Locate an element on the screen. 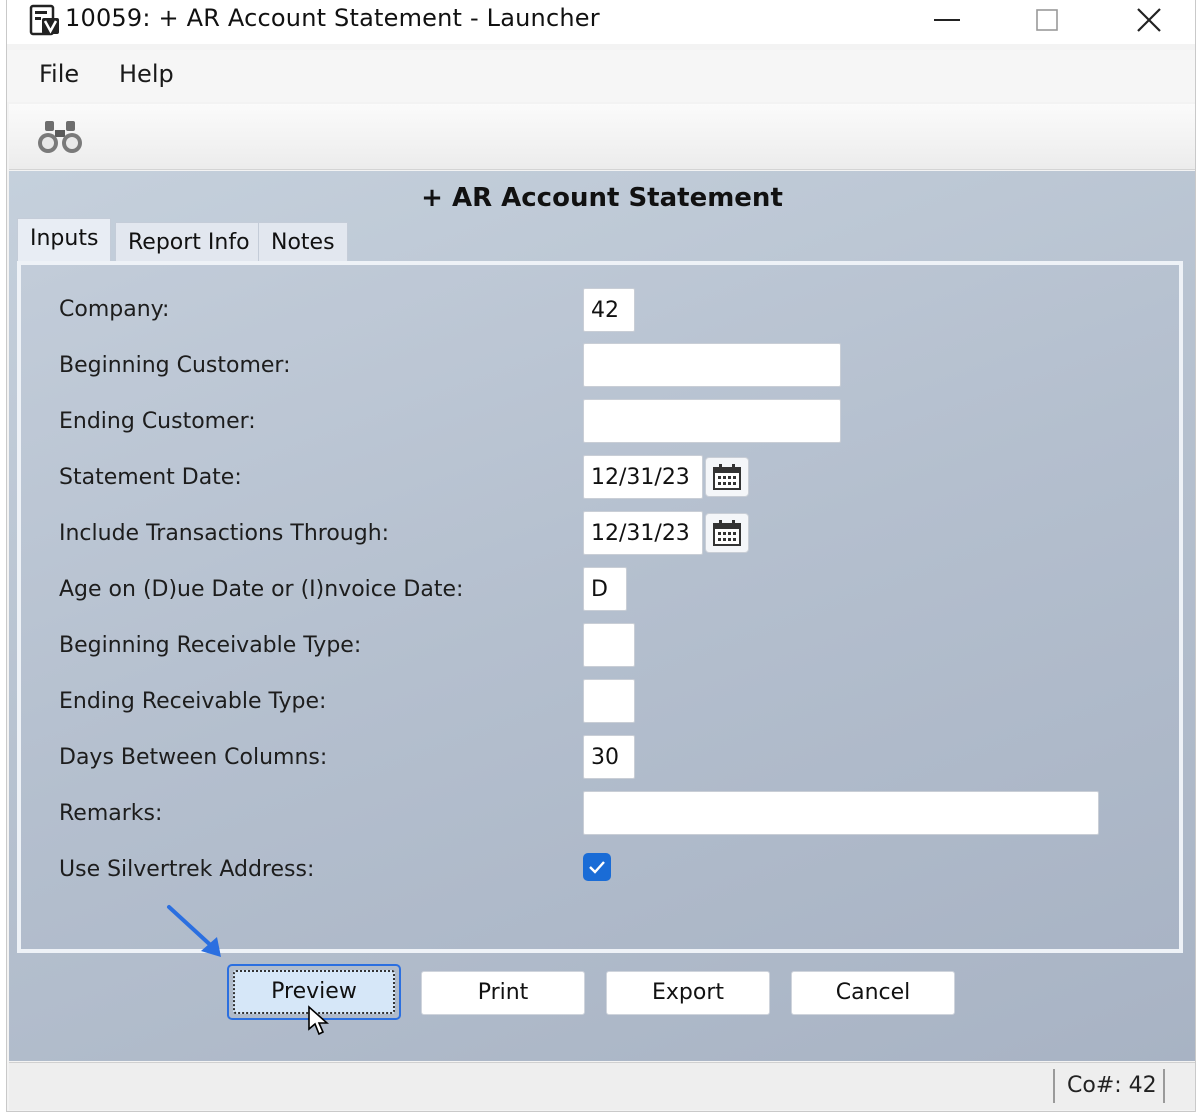  tab-inputs: Inputs is located at coordinates (64, 241).